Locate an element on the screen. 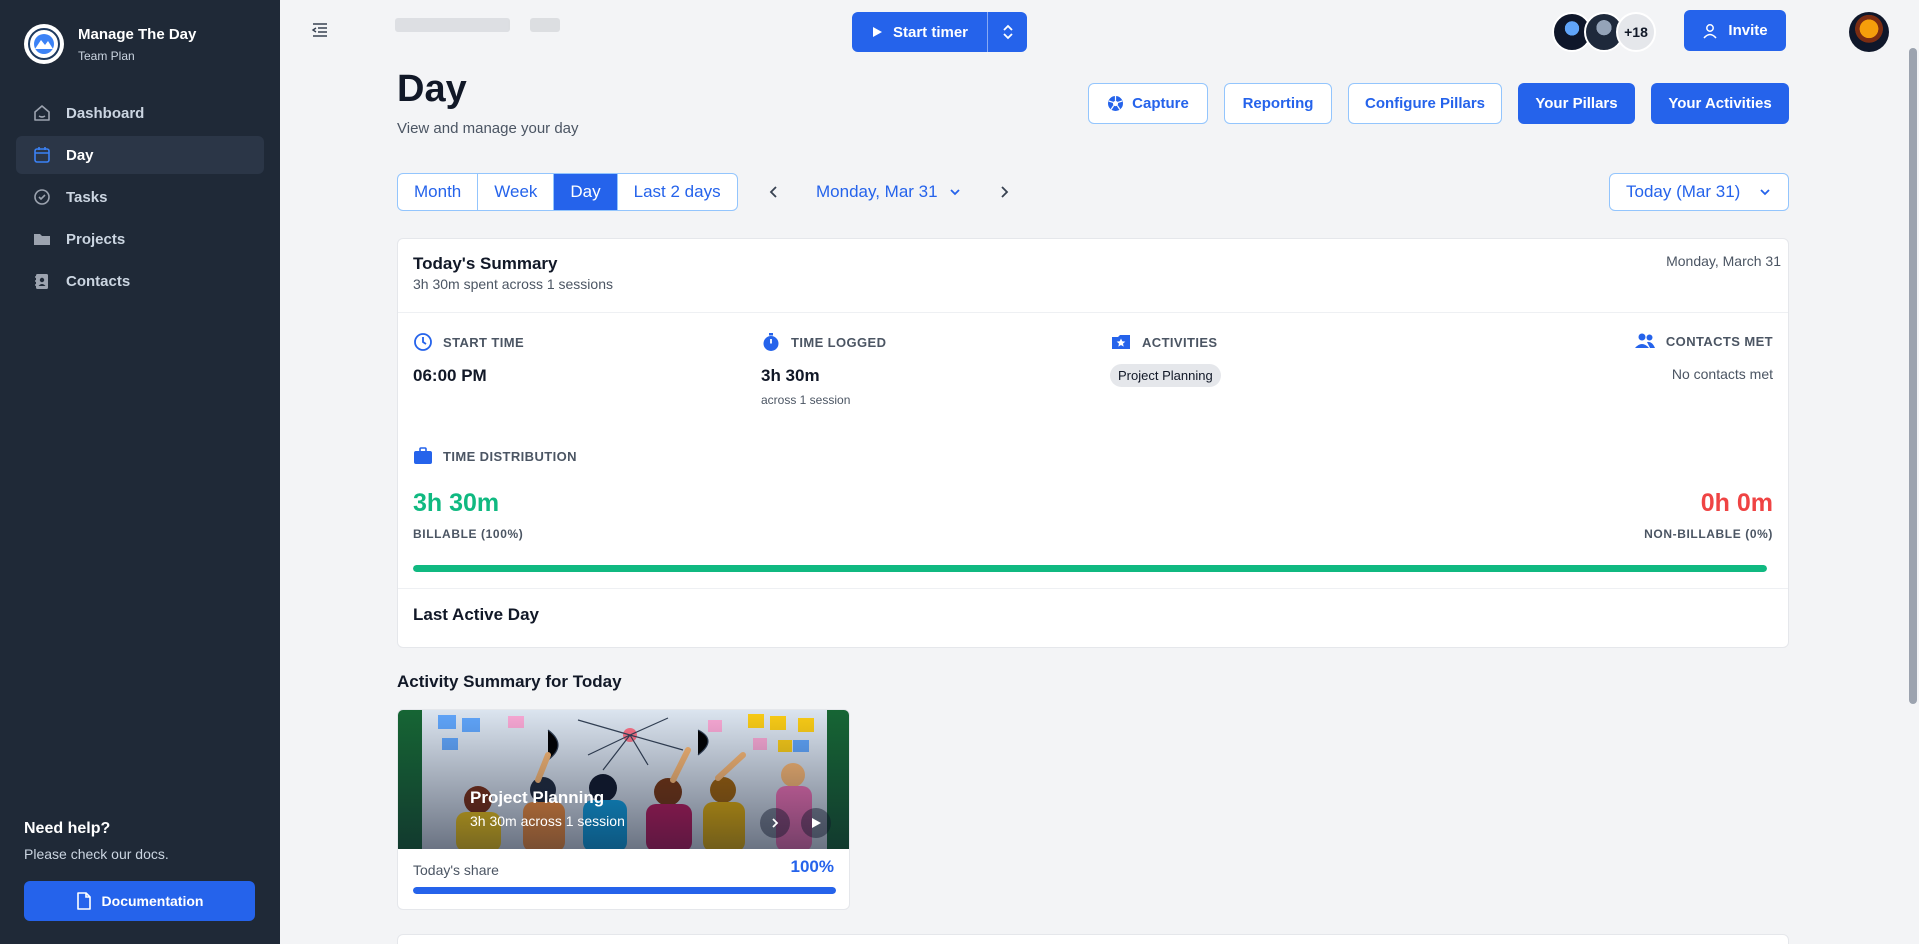 The height and width of the screenshot is (944, 1919). non-billable-value: 0h 0m is located at coordinates (1736, 503).